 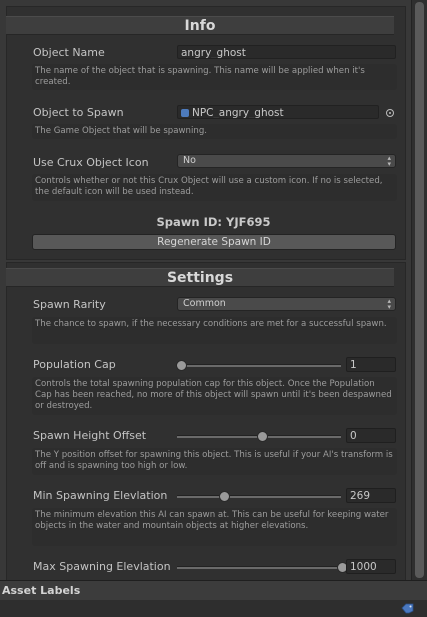 What do you see at coordinates (371, 566) in the screenshot?
I see `max-elevation-input: 1000` at bounding box center [371, 566].